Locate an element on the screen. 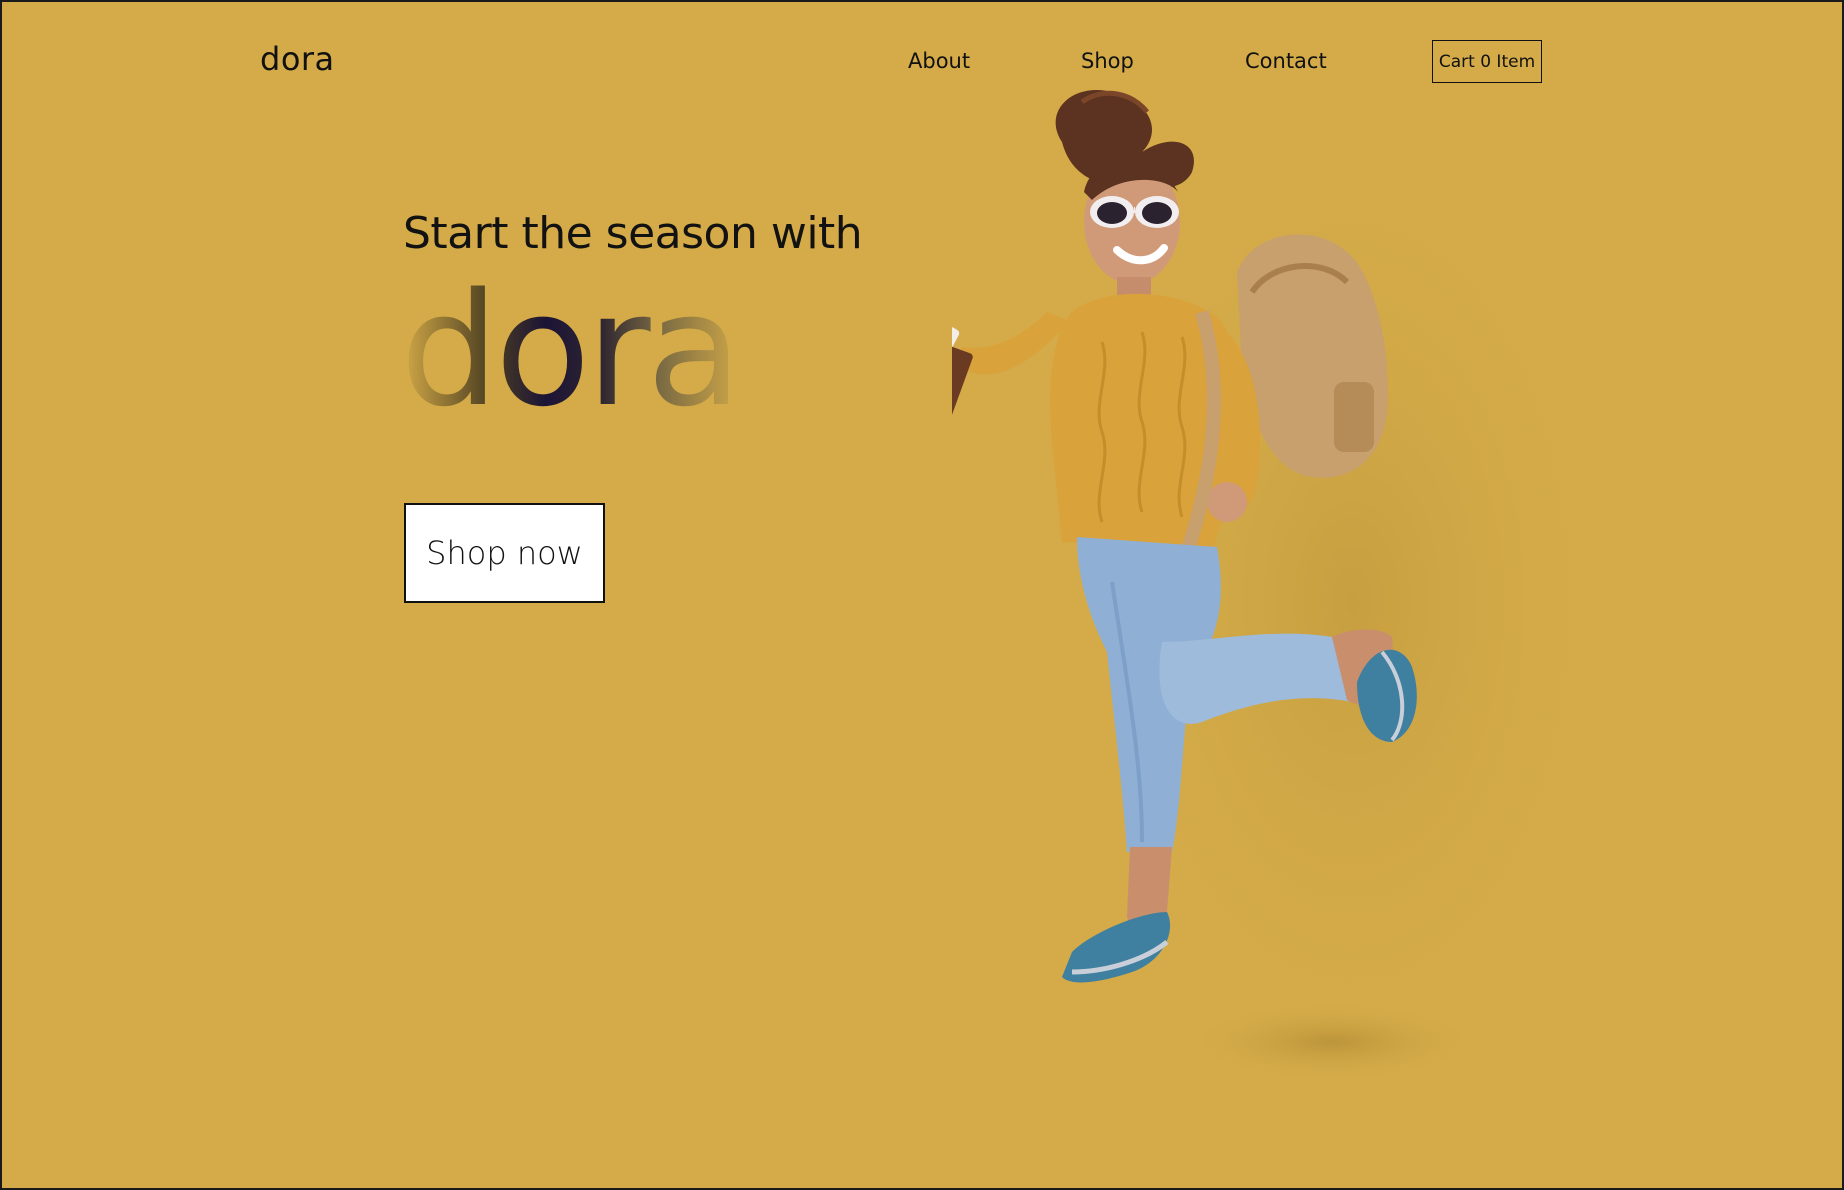 Image resolution: width=1844 pixels, height=1190 pixels. shop-now-button: Shop now is located at coordinates (504, 553).